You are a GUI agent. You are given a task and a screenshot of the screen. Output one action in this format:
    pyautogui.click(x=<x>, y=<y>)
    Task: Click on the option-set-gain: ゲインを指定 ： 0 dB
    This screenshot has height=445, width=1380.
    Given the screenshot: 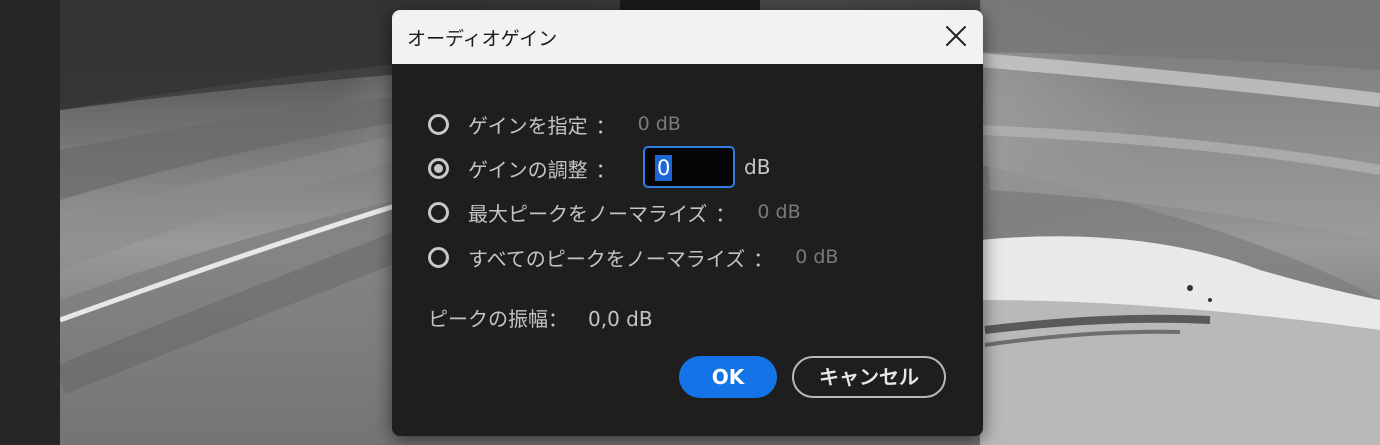 What is the action you would take?
    pyautogui.click(x=554, y=124)
    